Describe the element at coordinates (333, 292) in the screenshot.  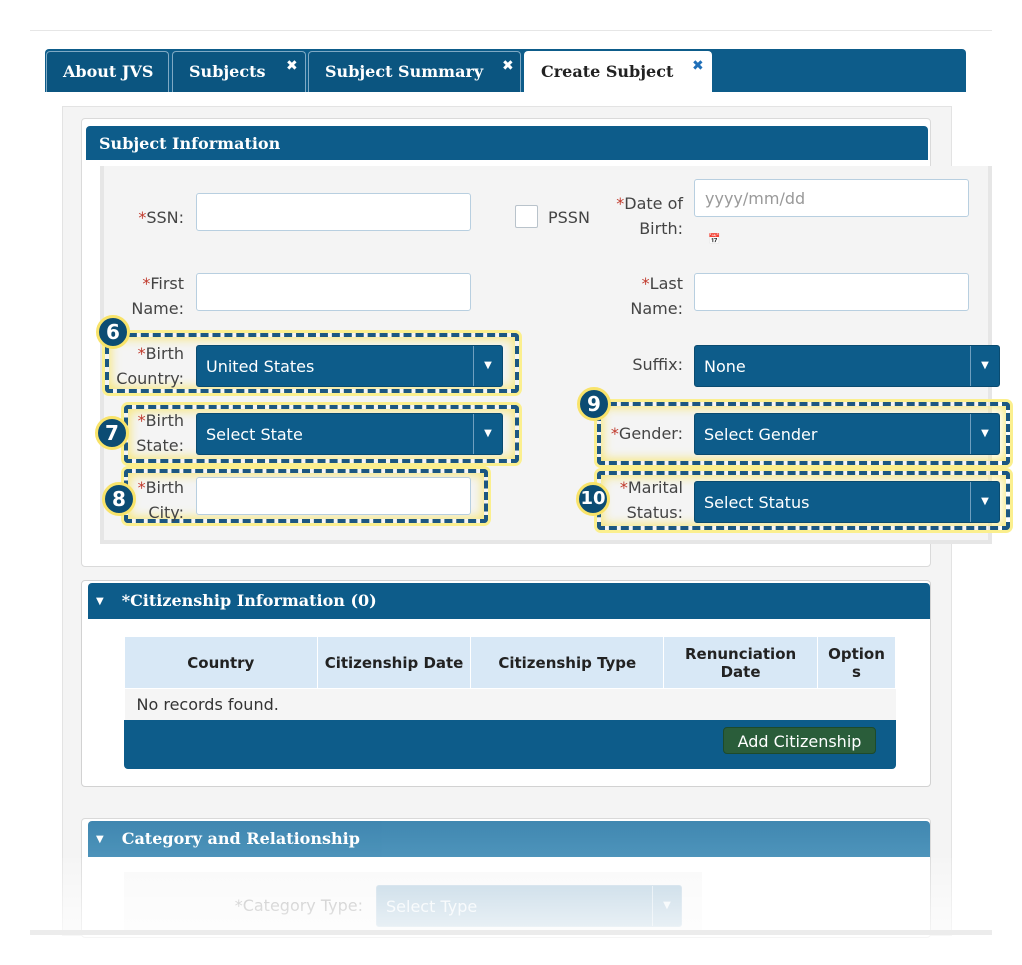
I see `first-name-field` at that location.